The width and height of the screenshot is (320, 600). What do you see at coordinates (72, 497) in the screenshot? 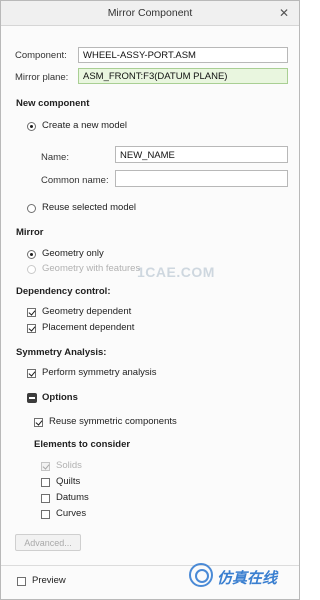
I see `datums-label: Datums` at bounding box center [72, 497].